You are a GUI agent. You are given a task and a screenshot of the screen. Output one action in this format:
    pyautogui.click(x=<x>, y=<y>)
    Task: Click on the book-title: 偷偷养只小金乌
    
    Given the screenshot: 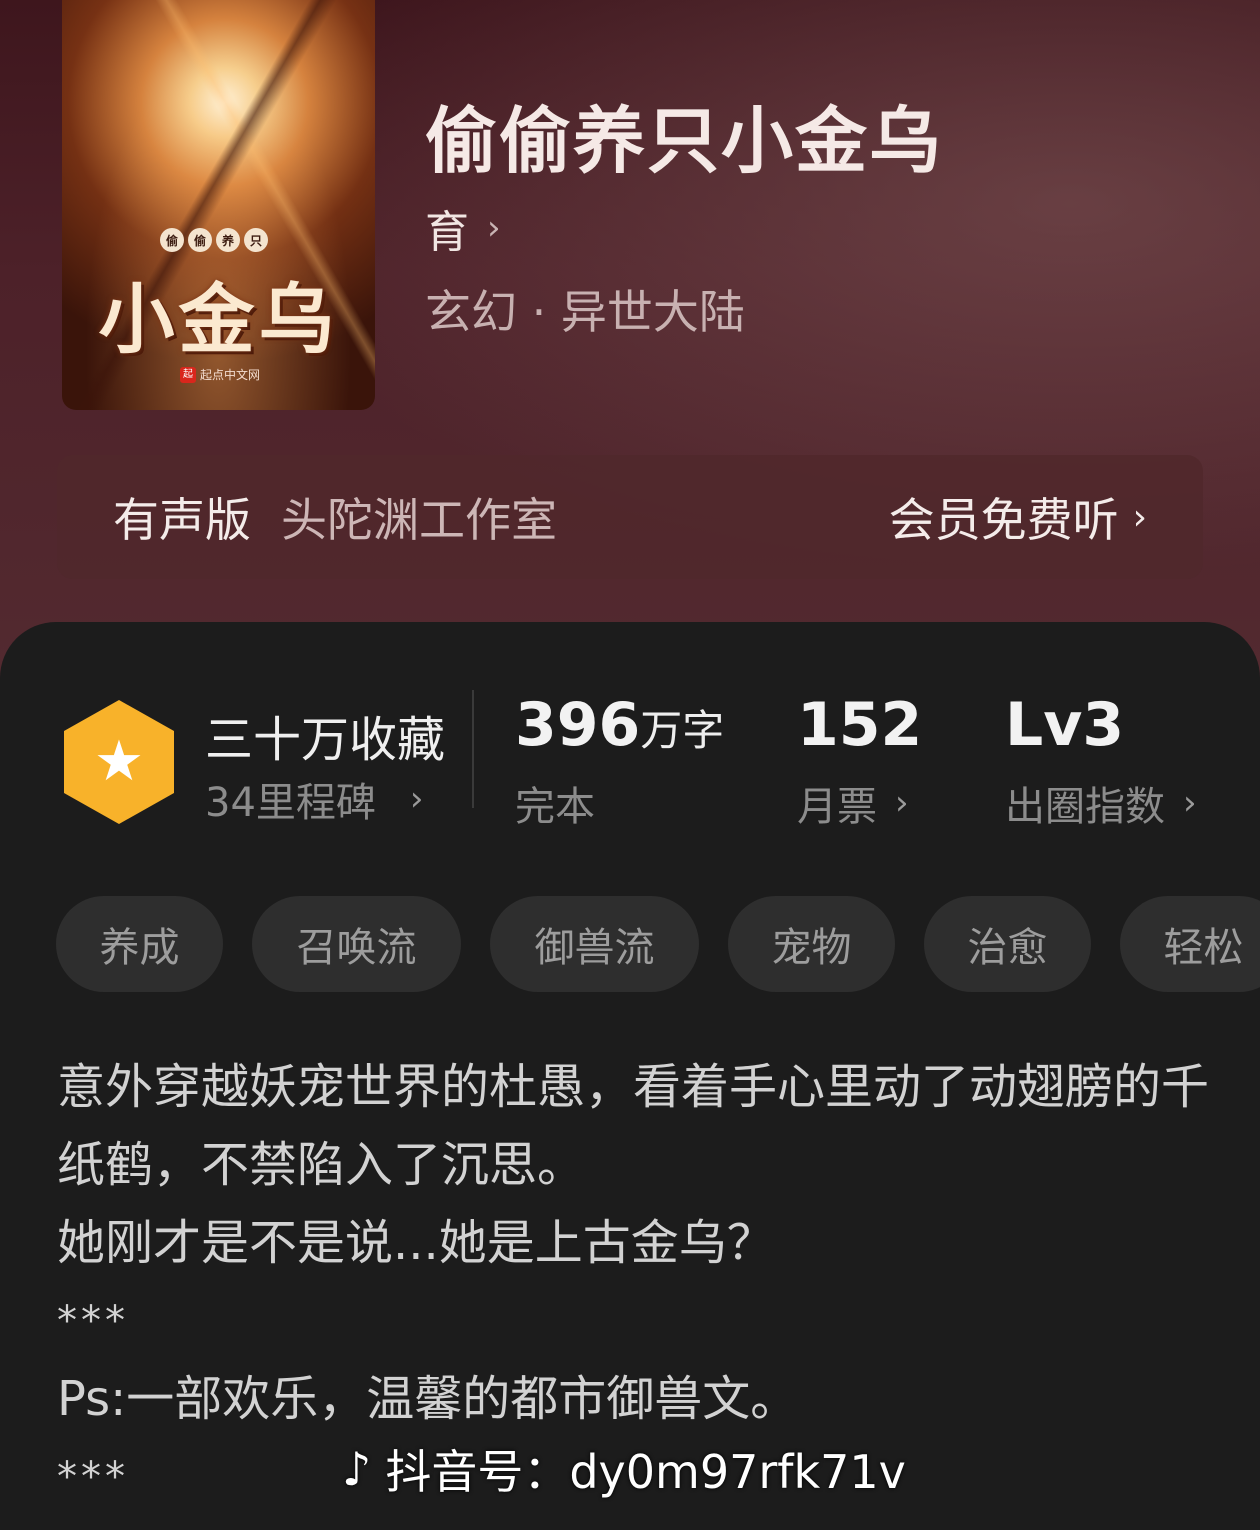 What is the action you would take?
    pyautogui.click(x=684, y=140)
    